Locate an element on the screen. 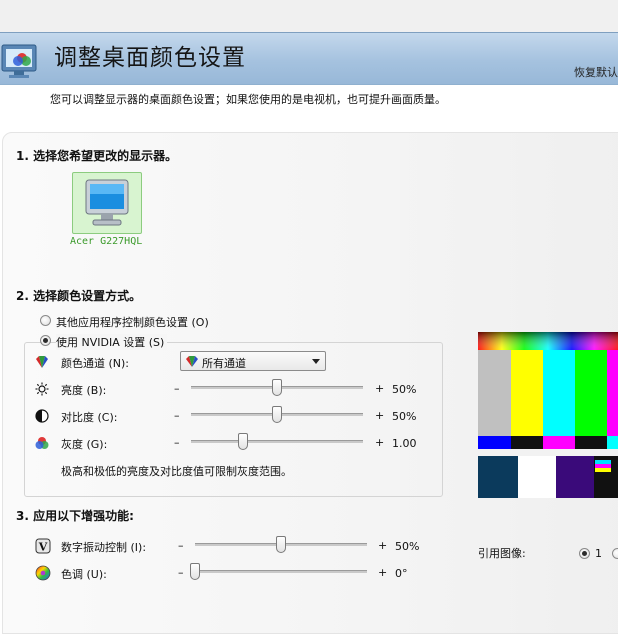  page-title: 调整桌面颜色设置 is located at coordinates (150, 58).